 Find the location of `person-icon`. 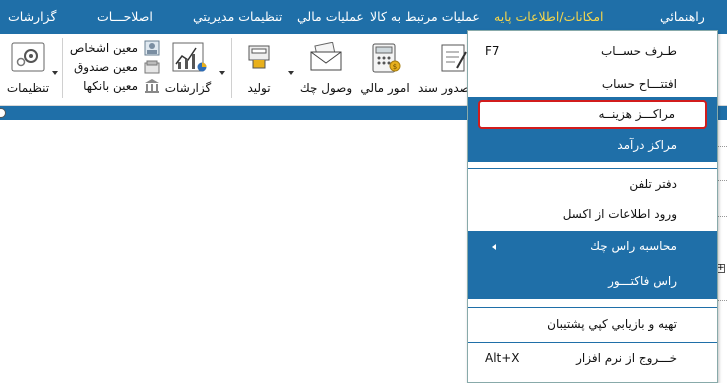

person-icon is located at coordinates (152, 48).